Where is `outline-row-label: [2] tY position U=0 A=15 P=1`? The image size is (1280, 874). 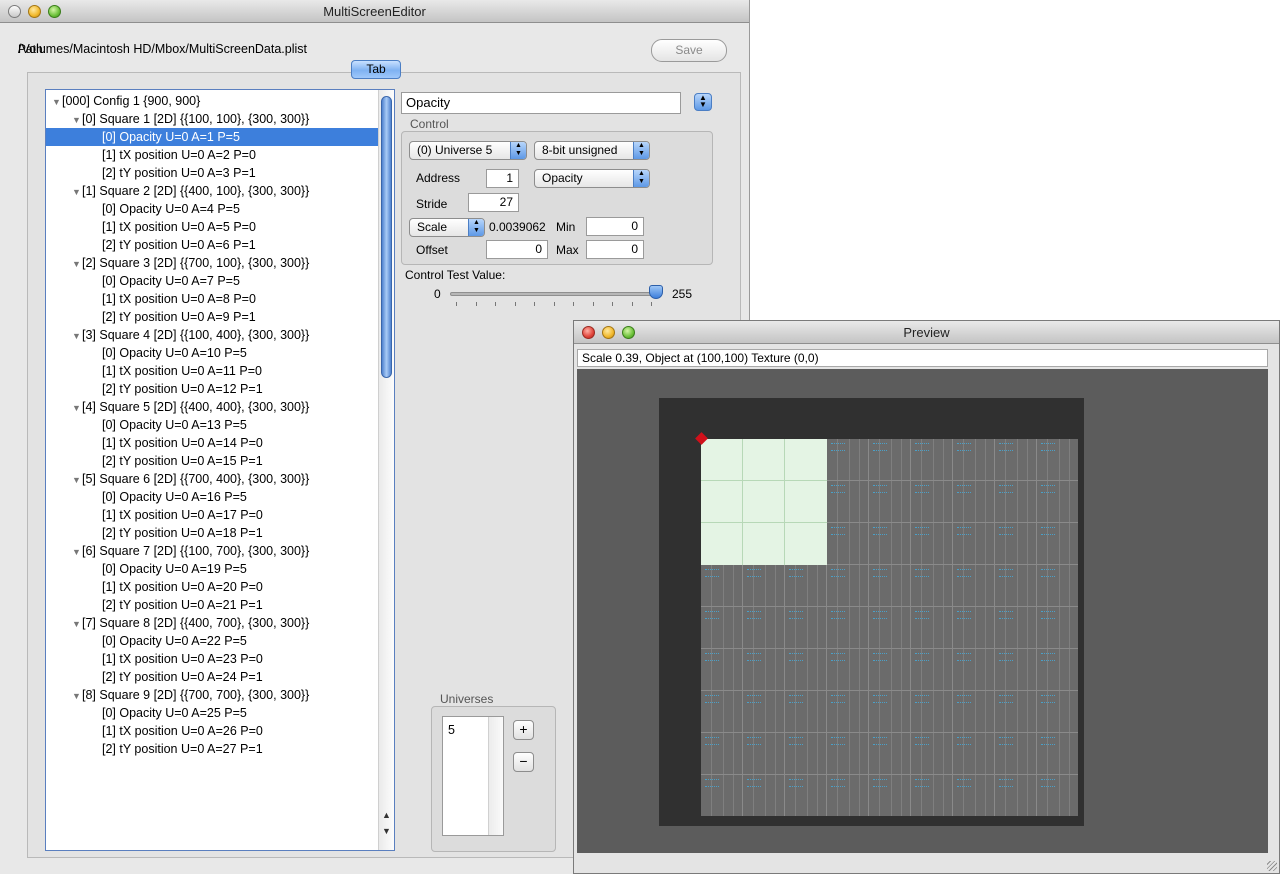
outline-row-label: [2] tY position U=0 A=15 P=1 is located at coordinates (182, 461).